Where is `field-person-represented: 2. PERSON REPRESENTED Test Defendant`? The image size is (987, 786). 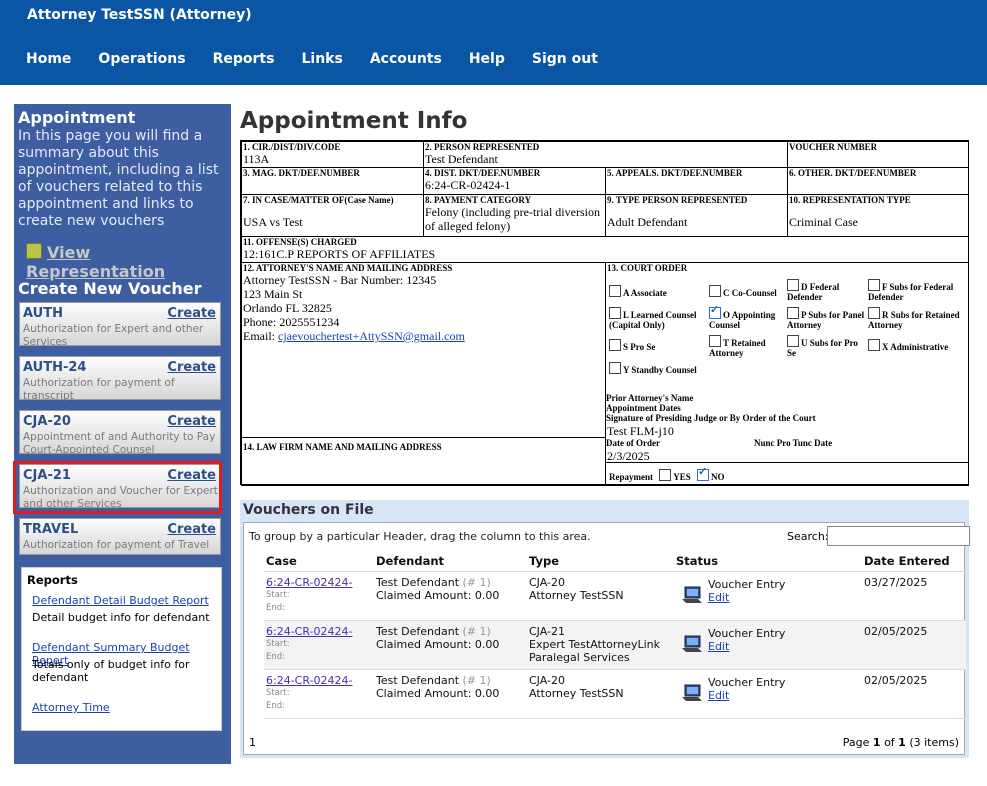
field-person-represented: 2. PERSON REPRESENTED Test Defendant is located at coordinates (605, 154).